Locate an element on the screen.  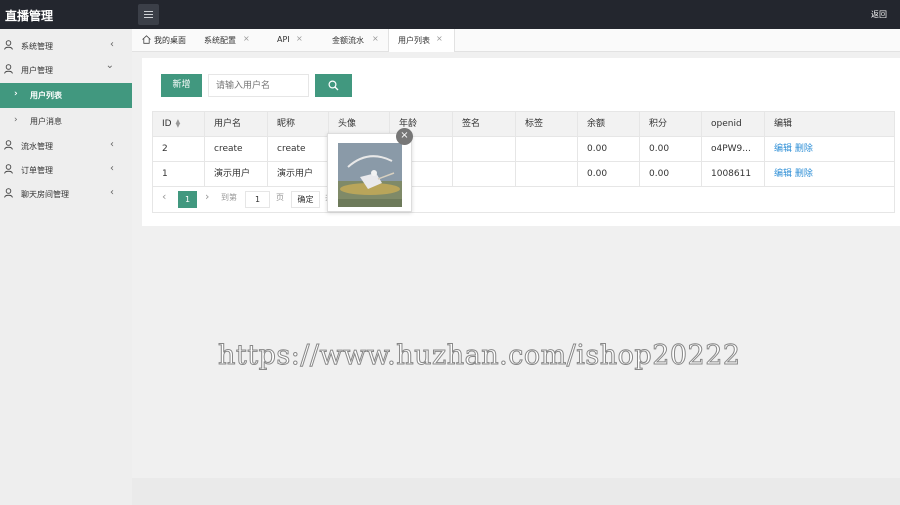
sidebar-item-label: 用户管理 is located at coordinates (37, 70).